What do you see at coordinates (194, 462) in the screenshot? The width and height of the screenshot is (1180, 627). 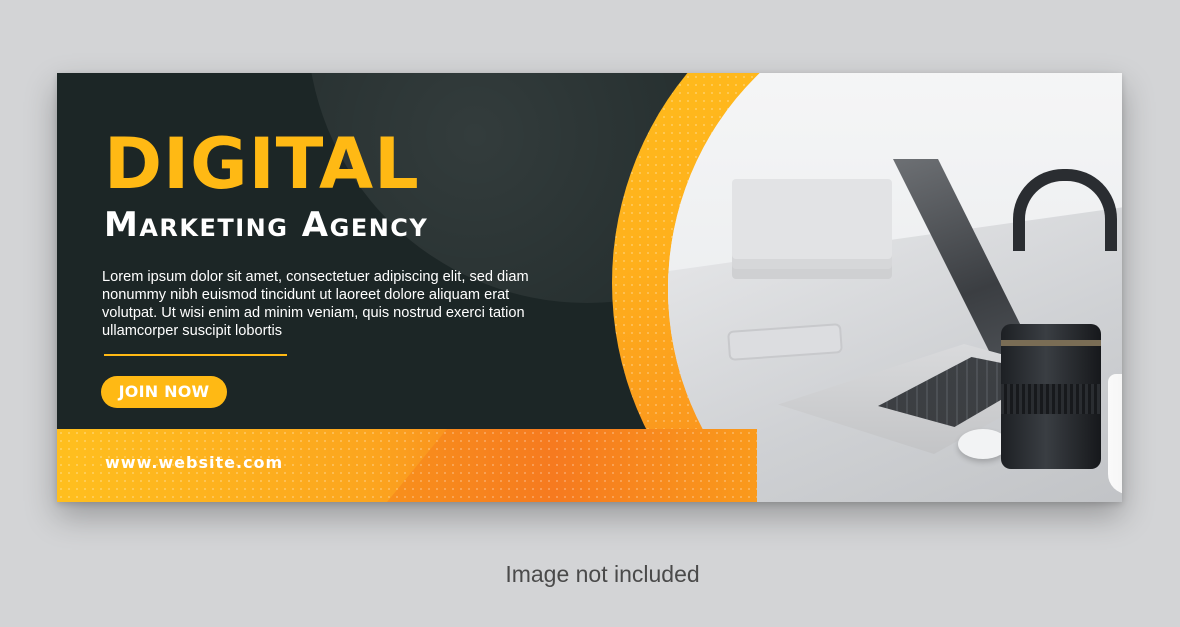 I see `website-link: www.website.com` at bounding box center [194, 462].